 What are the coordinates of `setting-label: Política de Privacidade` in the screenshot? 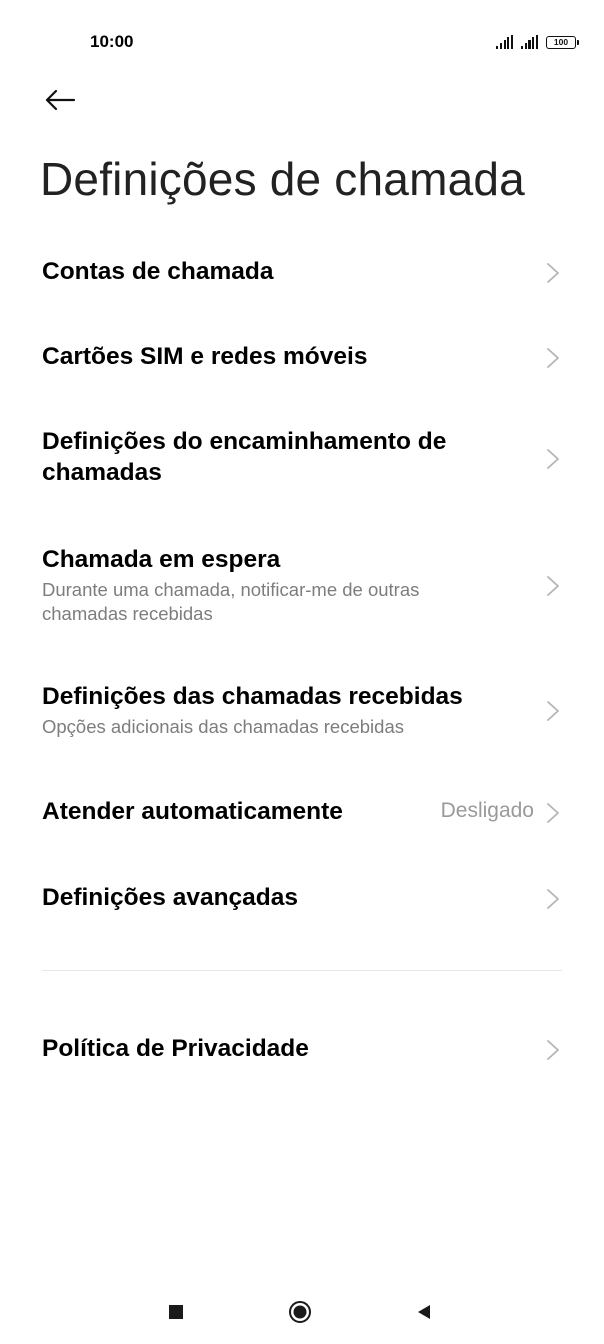 It's located at (175, 1048).